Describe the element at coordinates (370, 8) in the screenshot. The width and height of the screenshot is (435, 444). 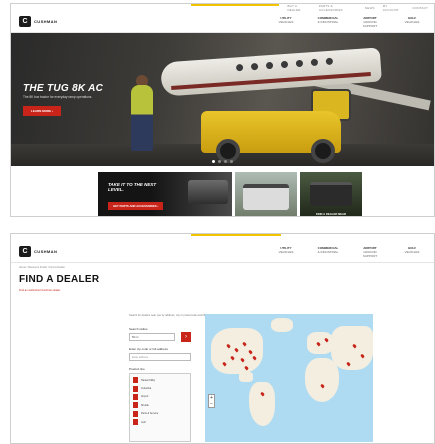
I see `utility-link: NEWS` at that location.